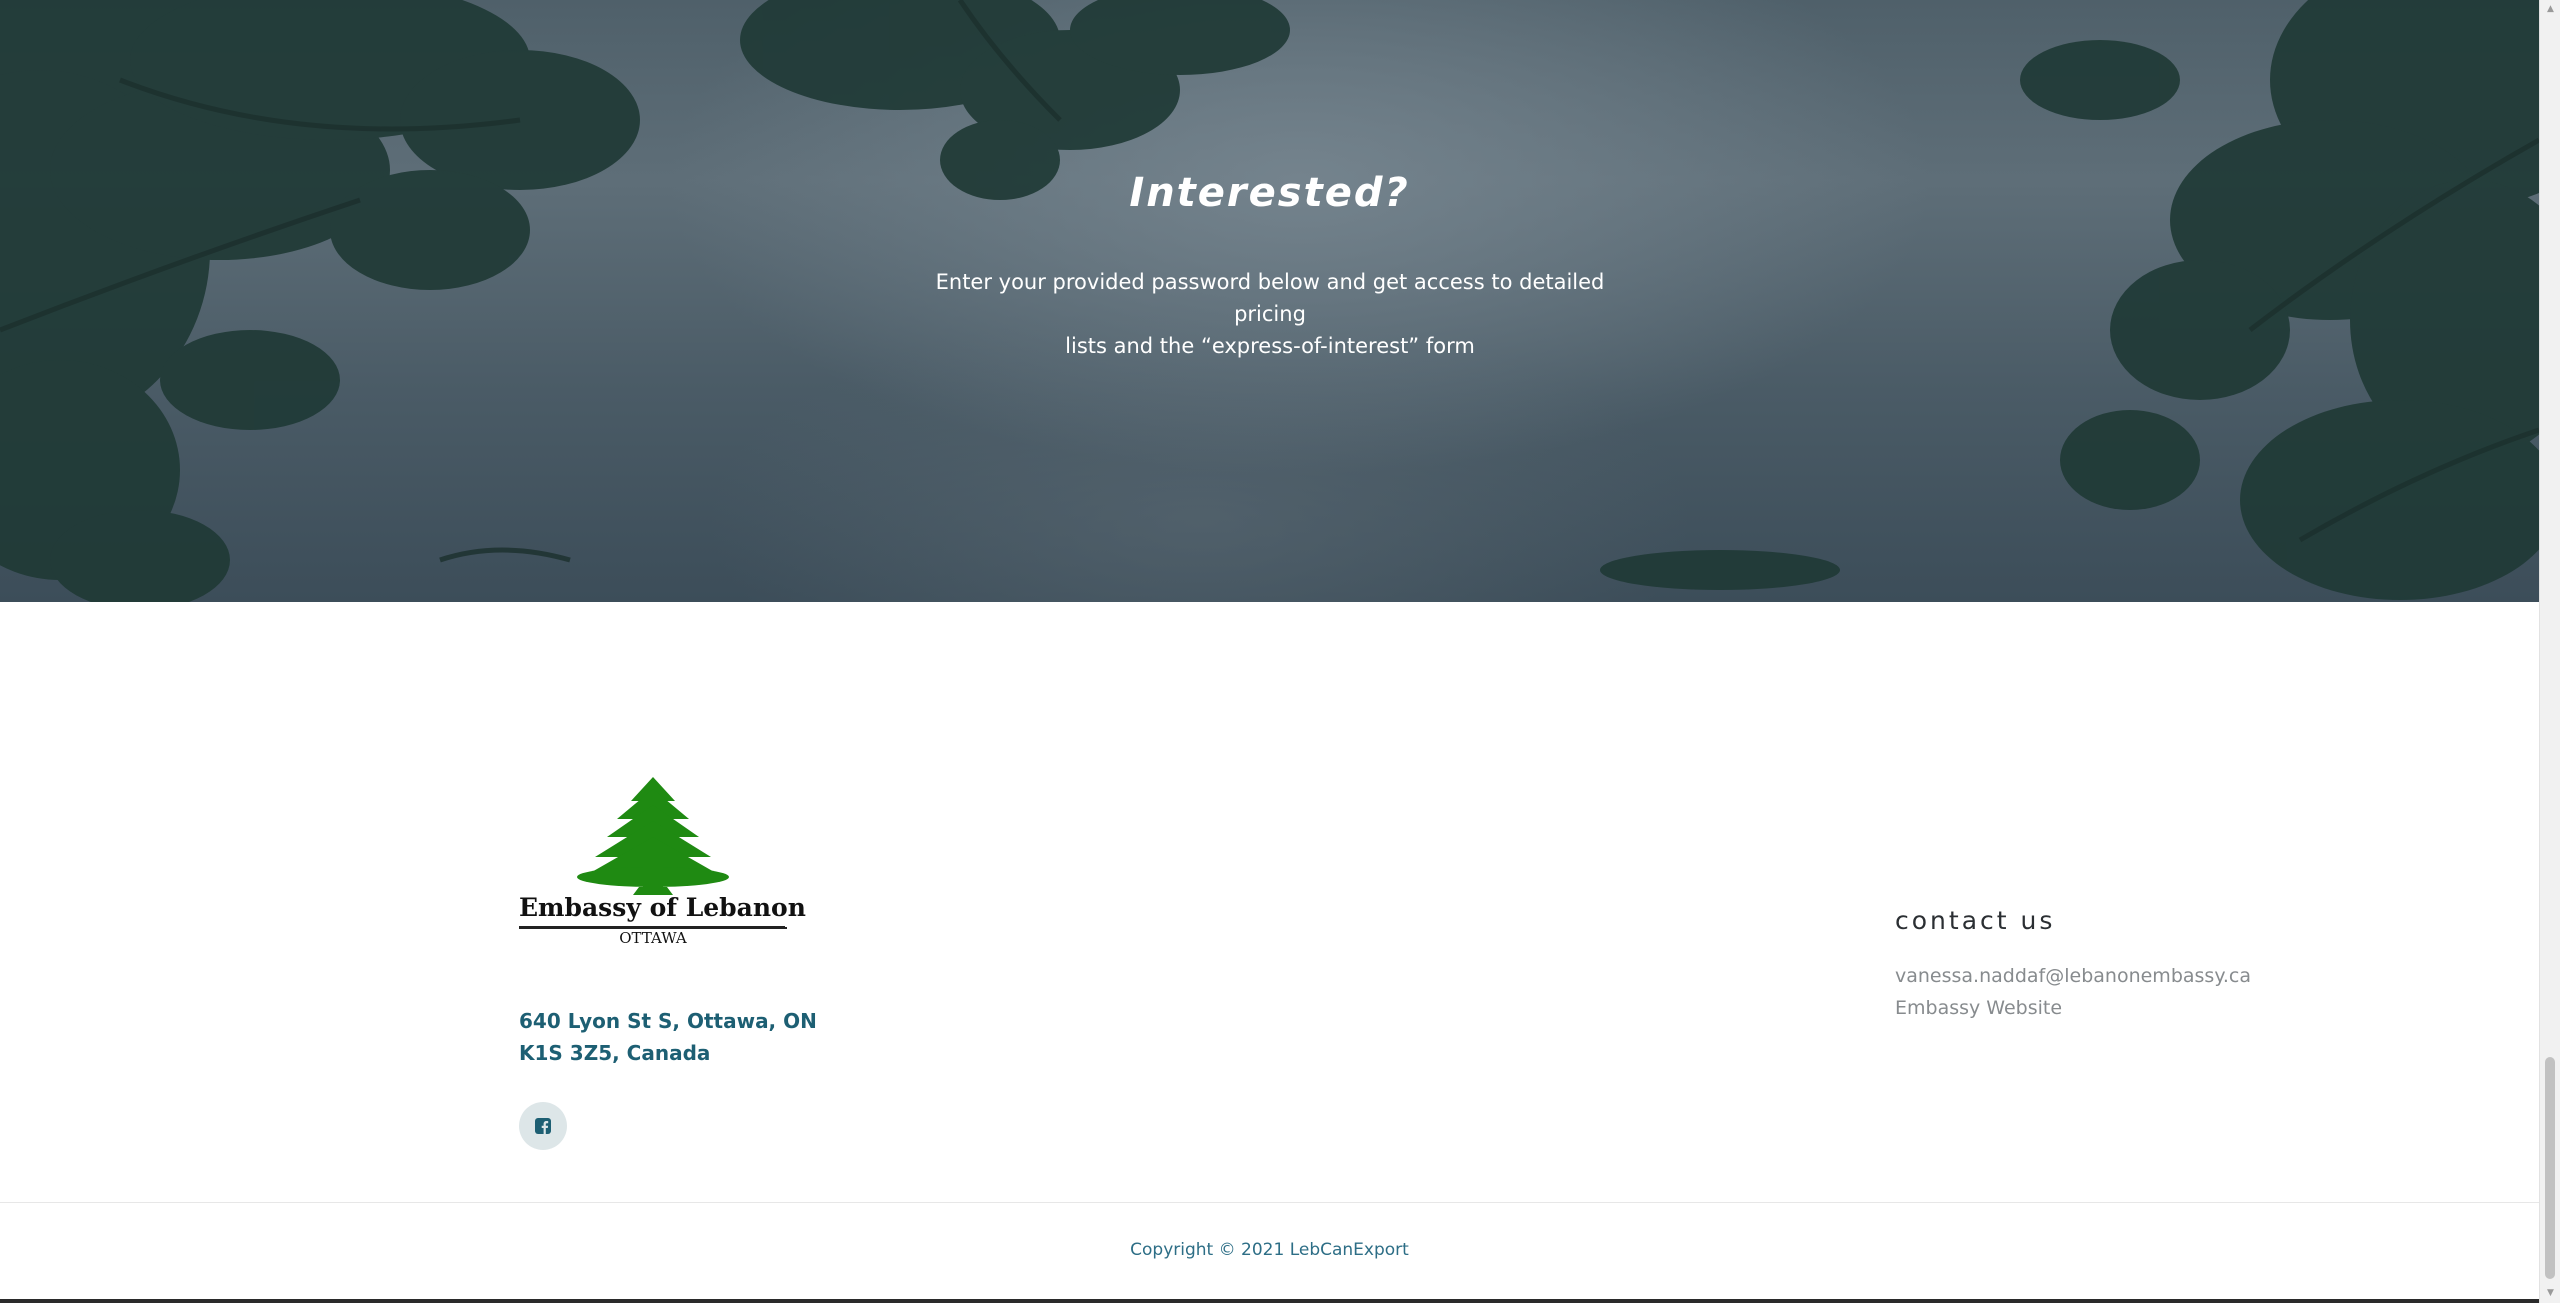 This screenshot has width=2560, height=1303. Describe the element at coordinates (668, 1021) in the screenshot. I see `address-line-1: 640 Lyon St S, Ottawa, ON` at that location.